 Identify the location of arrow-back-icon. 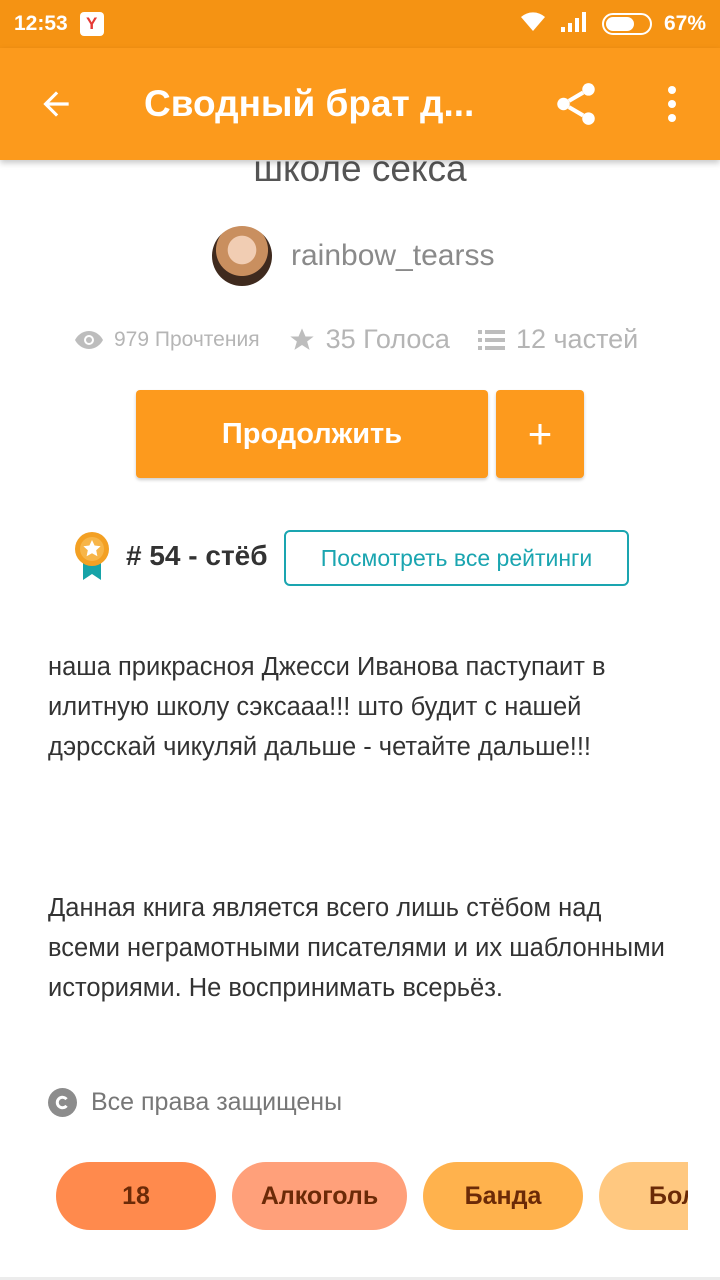
(56, 104).